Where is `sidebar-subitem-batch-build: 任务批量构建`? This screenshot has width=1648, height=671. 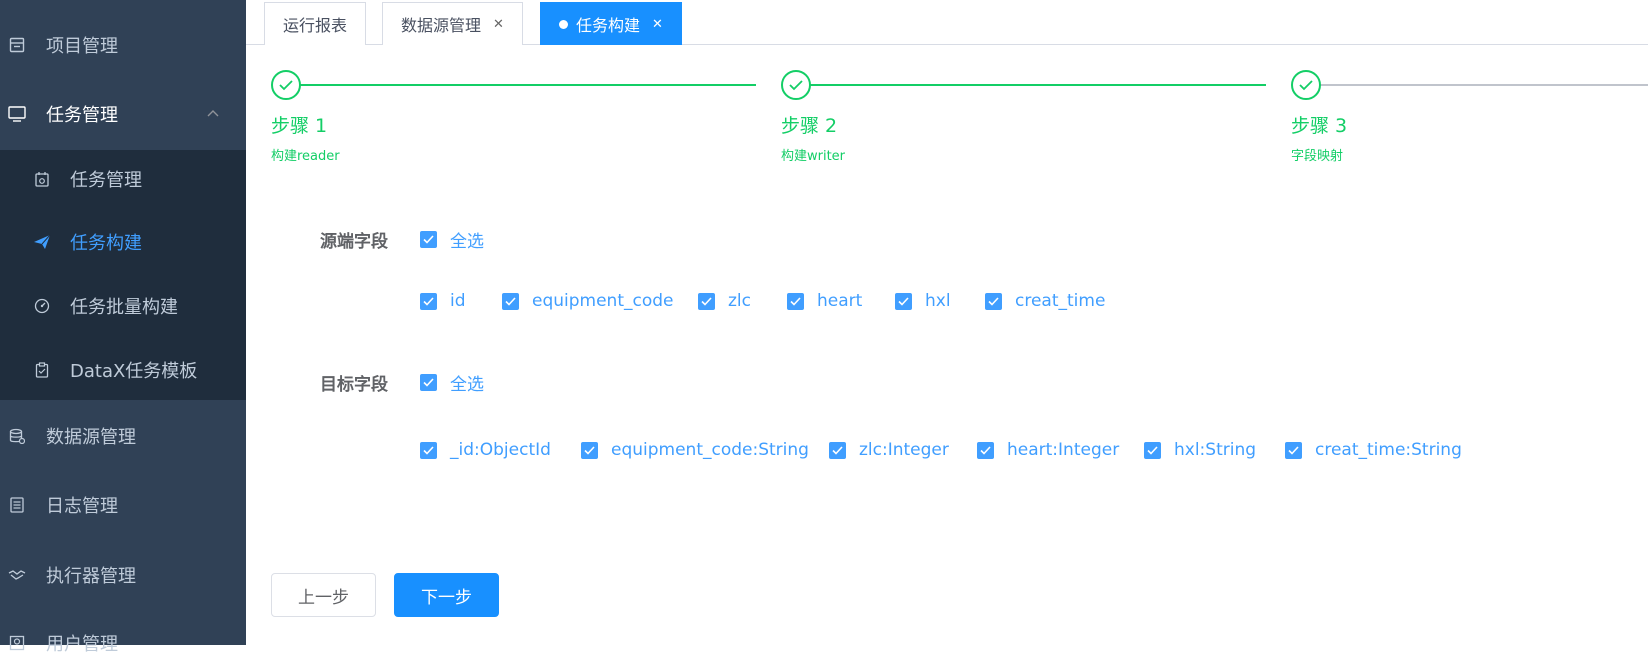
sidebar-subitem-batch-build: 任务批量构建 is located at coordinates (123, 306).